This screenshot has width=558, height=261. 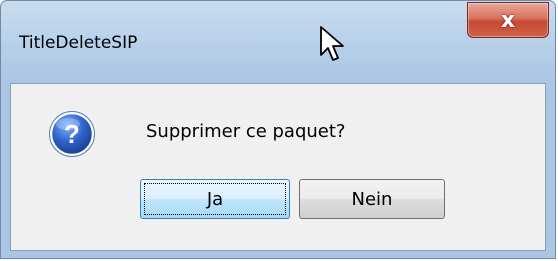 I want to click on close-button: x, so click(x=508, y=20).